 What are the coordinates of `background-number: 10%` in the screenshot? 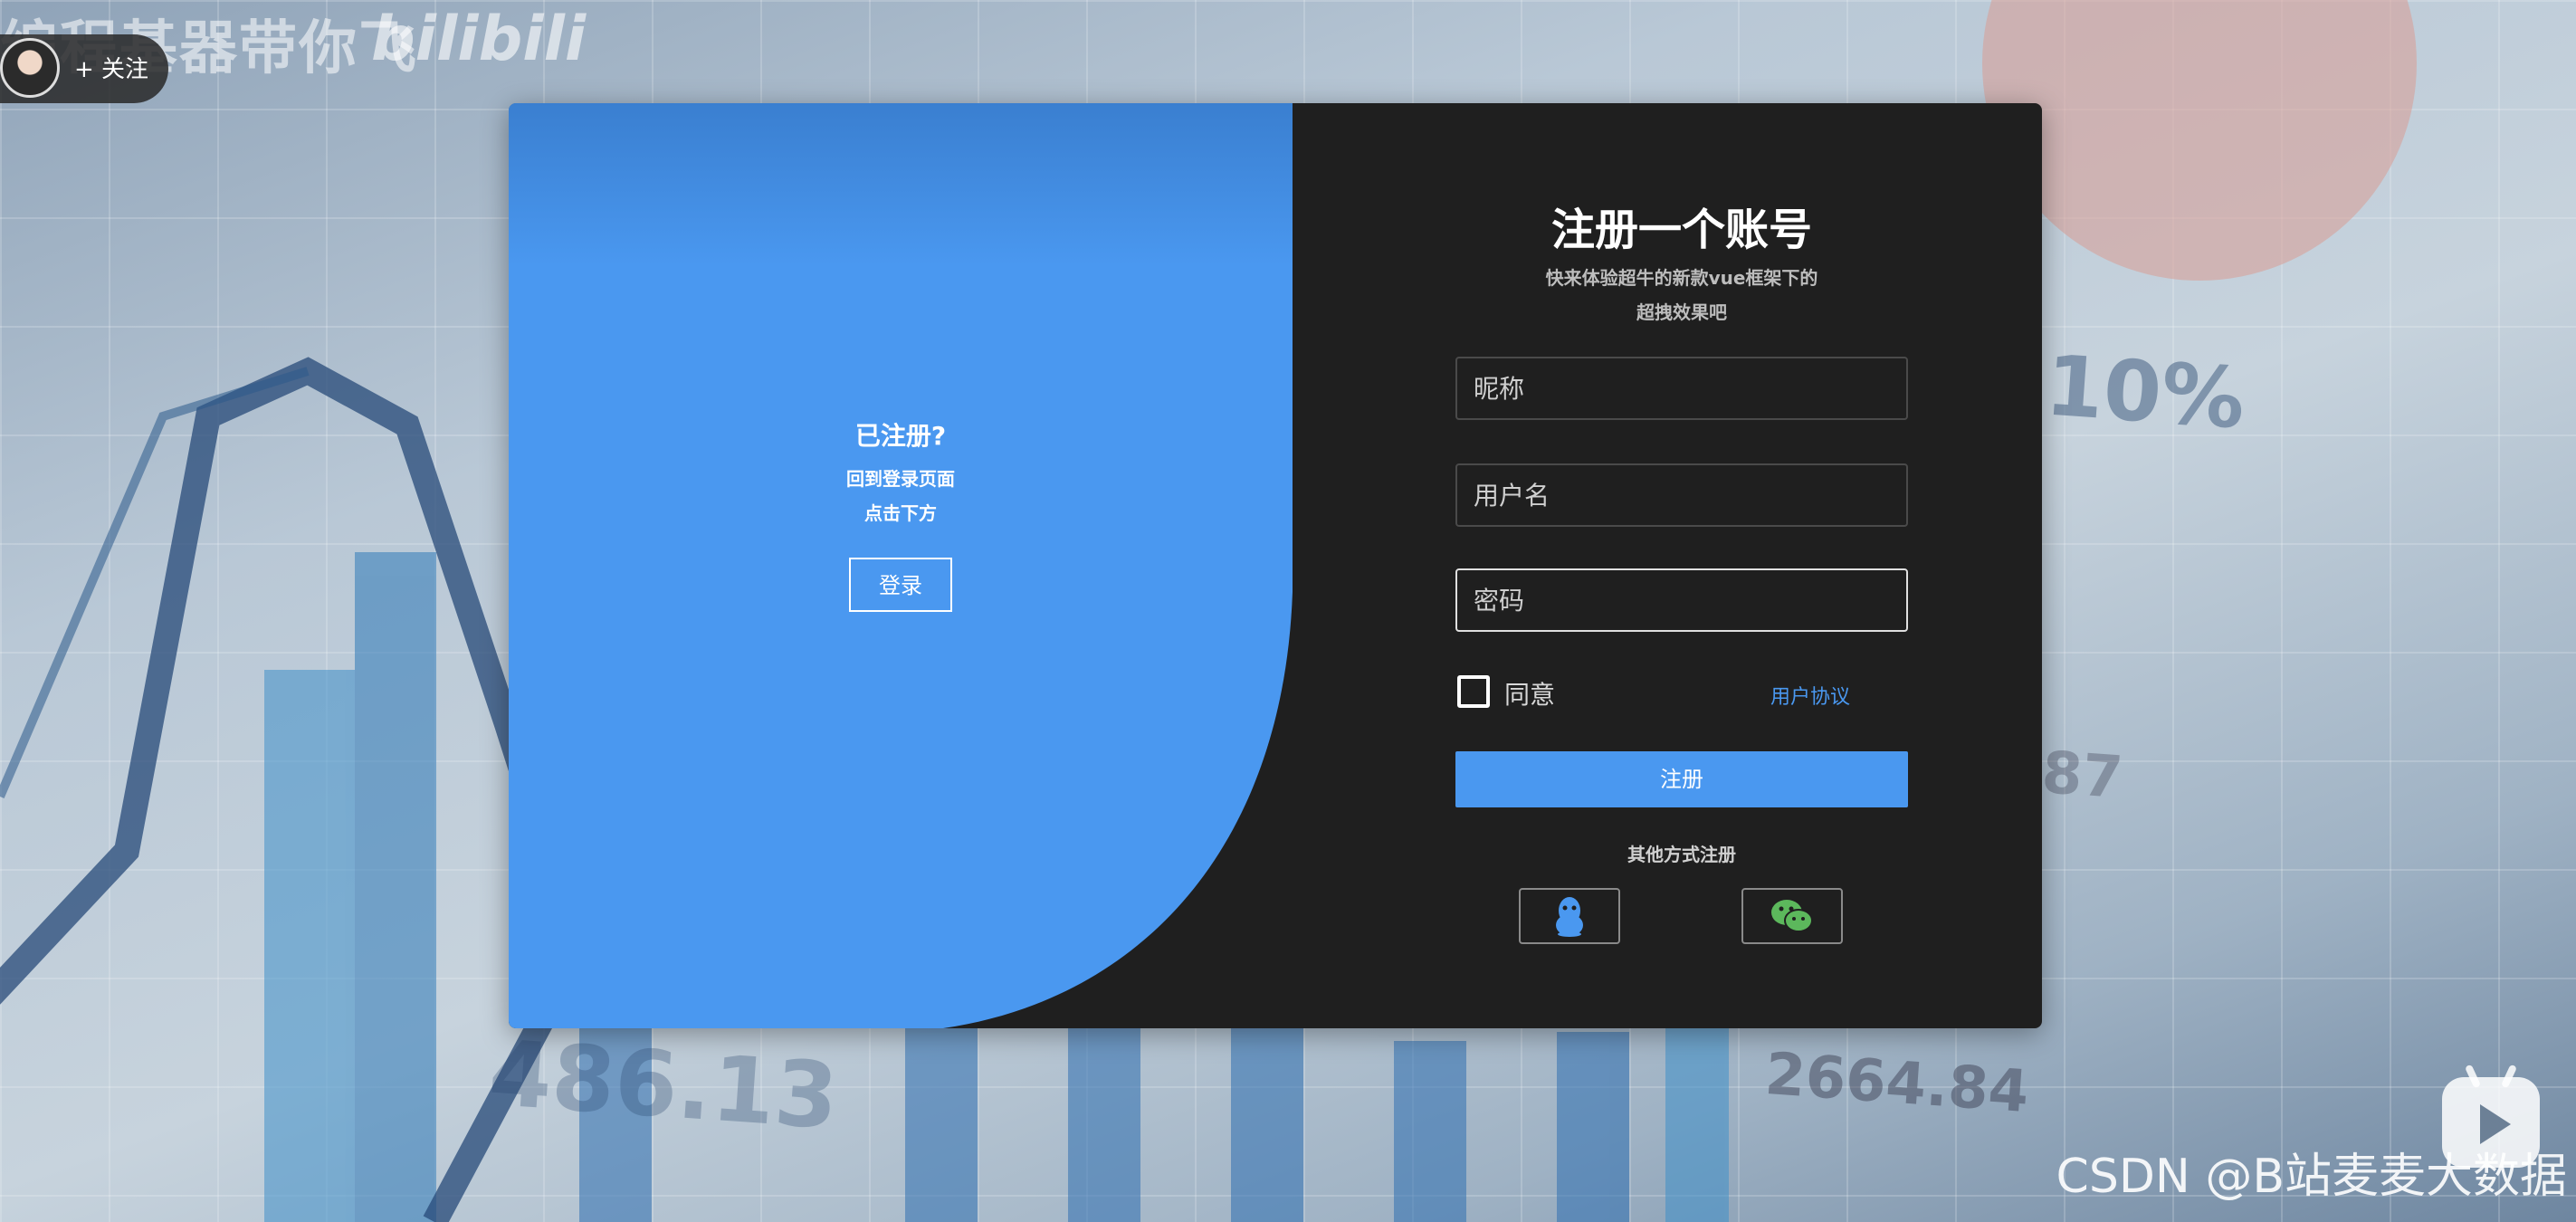 It's located at (2145, 392).